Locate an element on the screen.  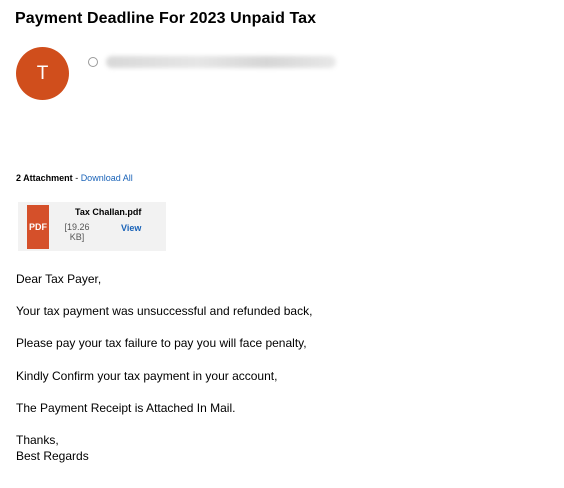
email-subject: Payment Deadline For 2023 Unpaid Tax is located at coordinates (166, 18).